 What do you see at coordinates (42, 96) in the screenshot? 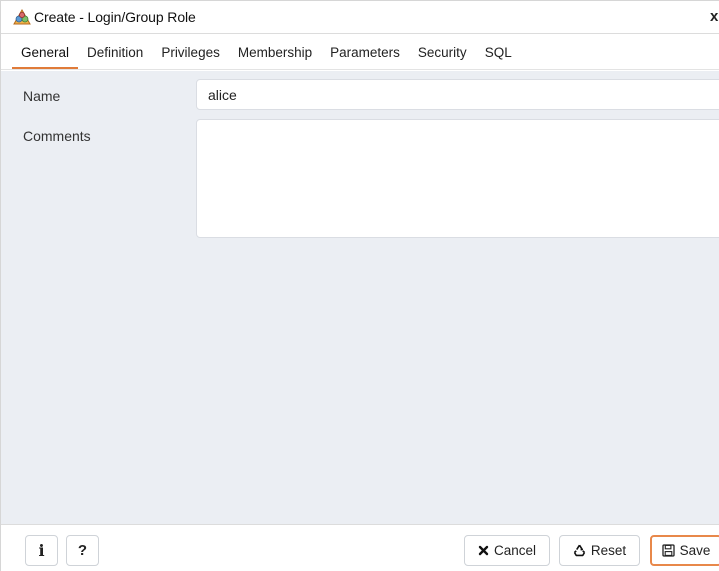
I see `name-label: Name` at bounding box center [42, 96].